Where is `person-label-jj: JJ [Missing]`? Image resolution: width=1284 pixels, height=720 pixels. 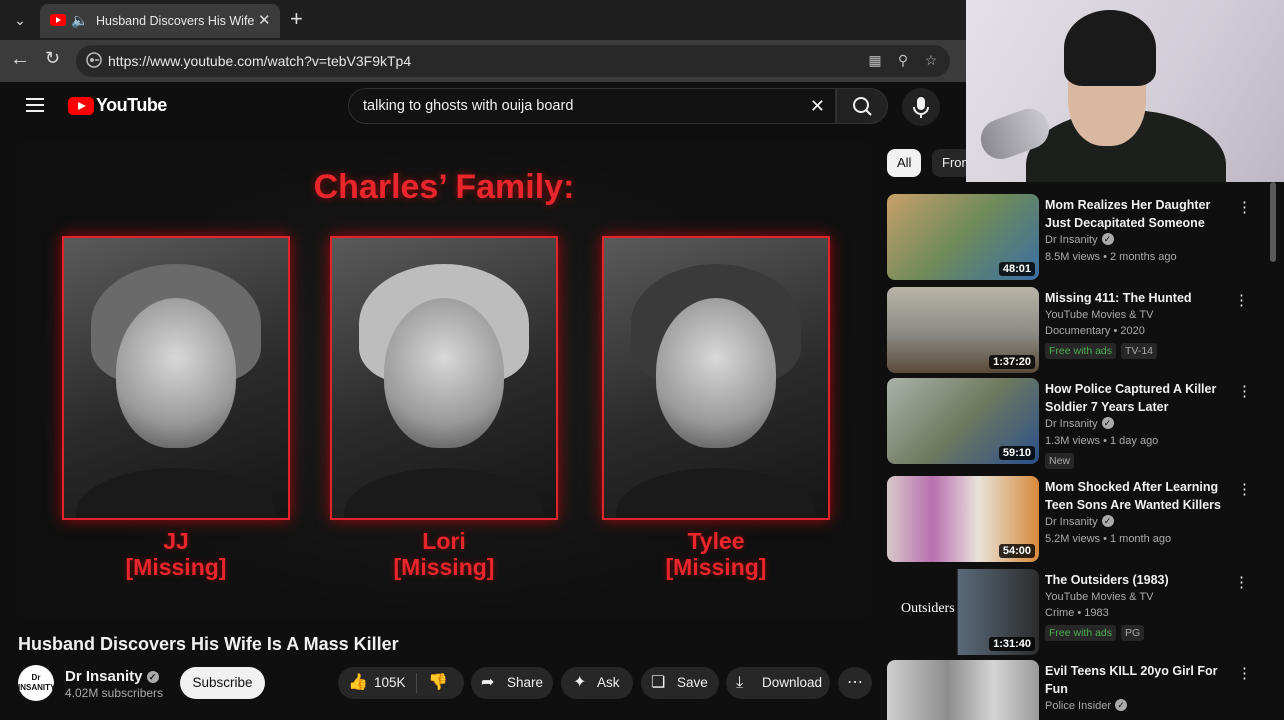 person-label-jj: JJ [Missing] is located at coordinates (176, 554).